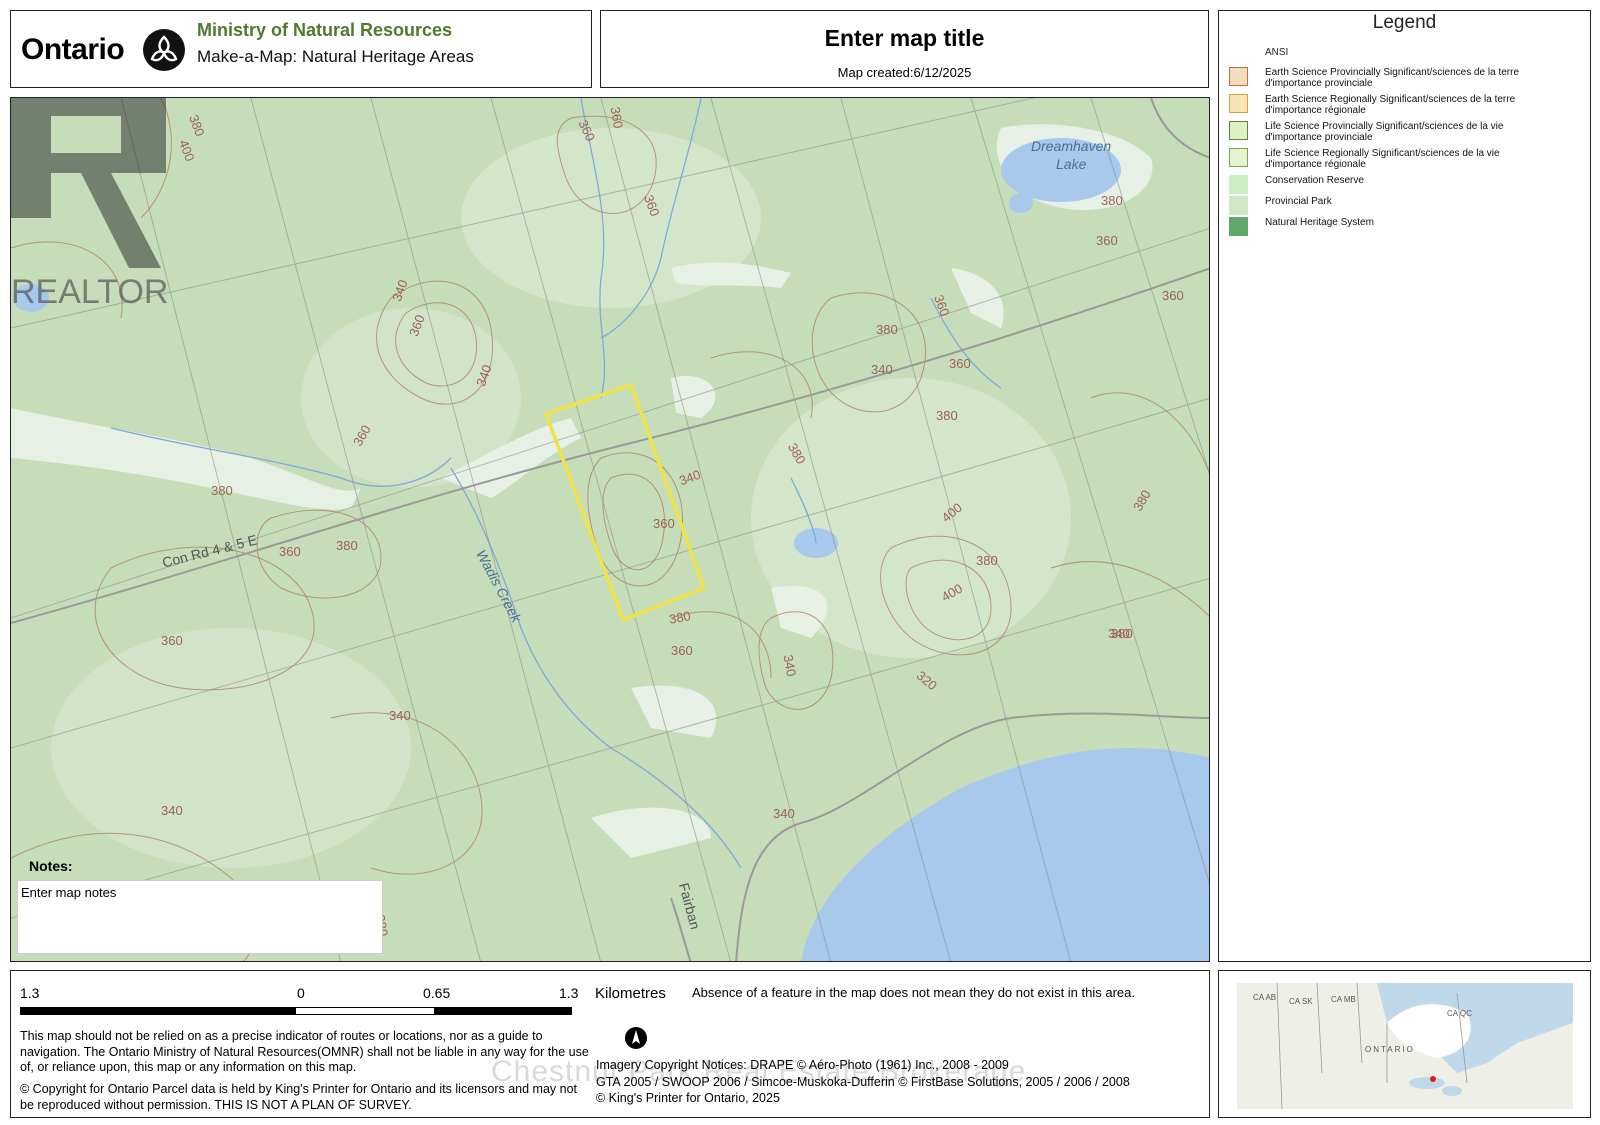 The image size is (1600, 1125). What do you see at coordinates (1277, 52) in the screenshot?
I see `legend-group-ansi: ANSI` at bounding box center [1277, 52].